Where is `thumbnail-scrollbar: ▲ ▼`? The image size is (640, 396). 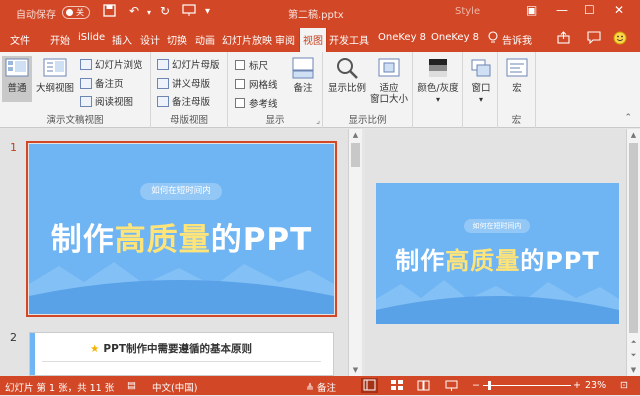
thumbnail-scrollbar: ▲ ▼ is located at coordinates (355, 252).